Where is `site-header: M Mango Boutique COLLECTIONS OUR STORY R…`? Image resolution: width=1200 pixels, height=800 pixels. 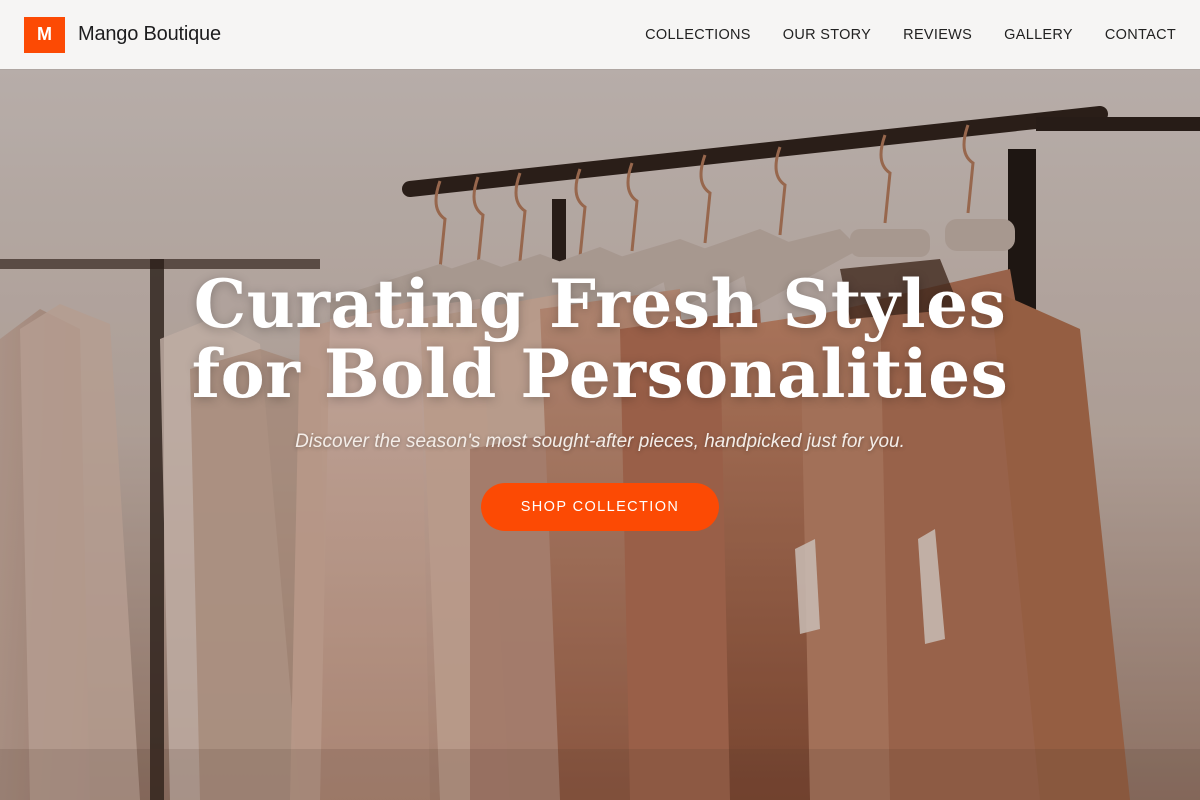
site-header: M Mango Boutique COLLECTIONS OUR STORY R… is located at coordinates (600, 34).